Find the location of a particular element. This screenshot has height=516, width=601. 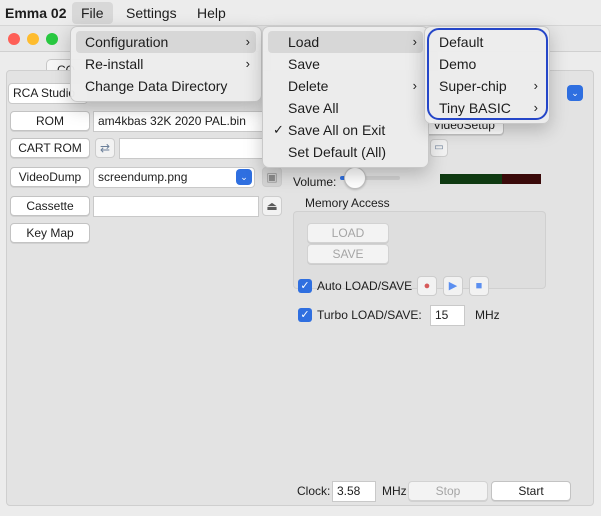

cart-rom-field is located at coordinates (191, 148).